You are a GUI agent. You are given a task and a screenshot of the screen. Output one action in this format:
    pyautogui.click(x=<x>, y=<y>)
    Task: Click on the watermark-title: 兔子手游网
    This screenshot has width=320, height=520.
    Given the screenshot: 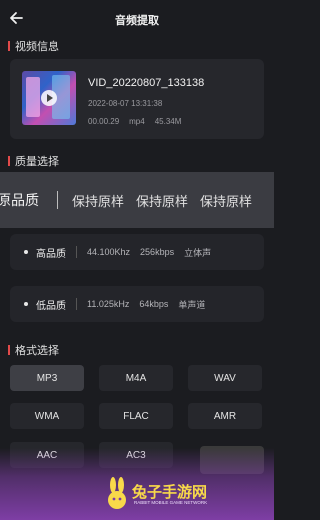 What is the action you would take?
    pyautogui.click(x=170, y=492)
    